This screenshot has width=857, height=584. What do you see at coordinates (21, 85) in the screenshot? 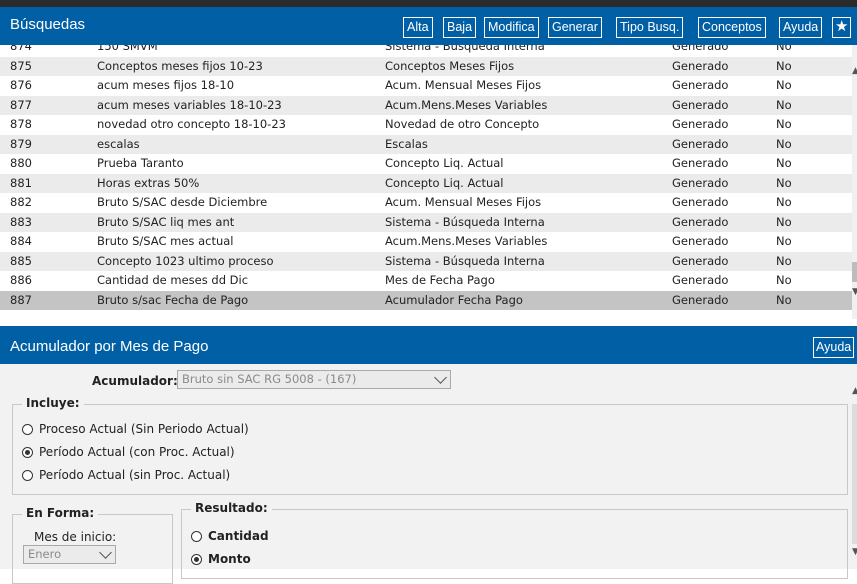
I see `row-id-cell: 876` at bounding box center [21, 85].